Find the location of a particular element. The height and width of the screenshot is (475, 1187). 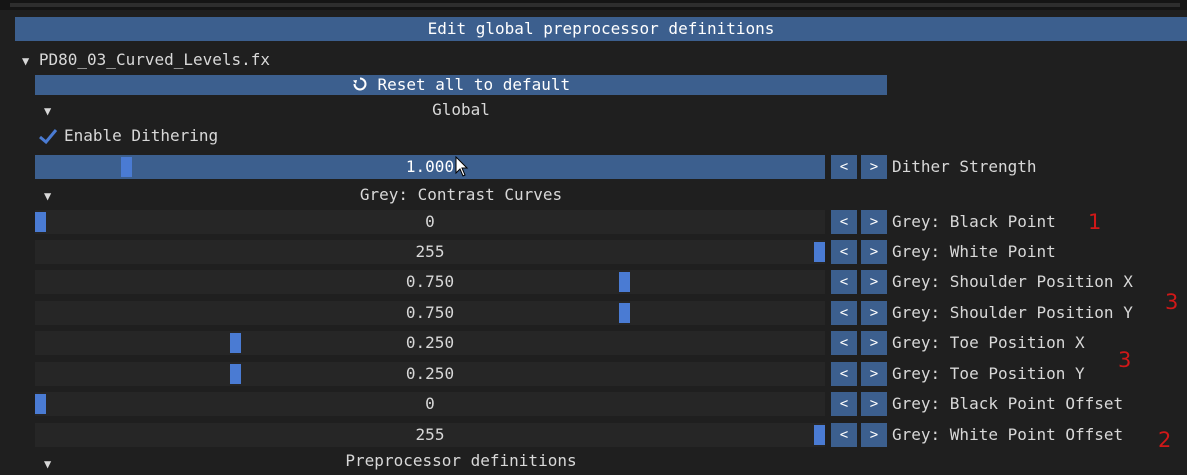

grey-shoulder-y-slider: 0.750 is located at coordinates (430, 313).